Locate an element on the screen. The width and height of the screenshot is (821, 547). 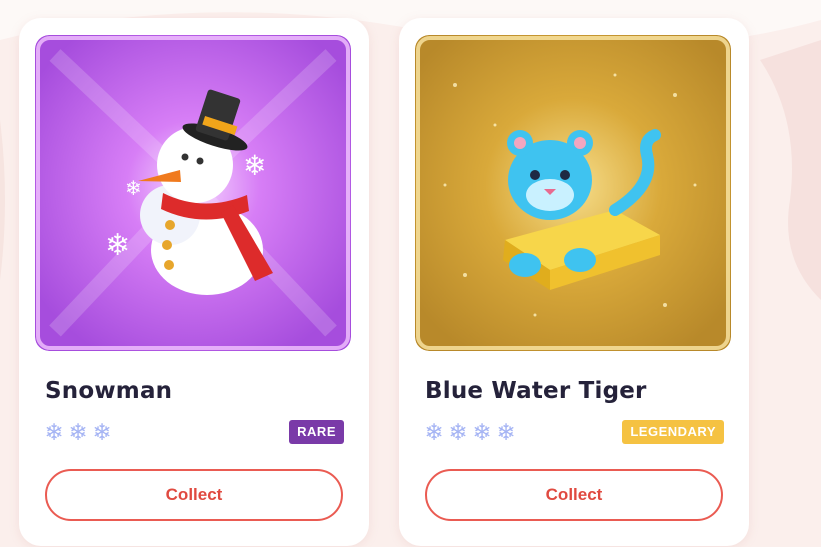
rarity-rating: ❄ ❄ ❄ is located at coordinates (78, 433).